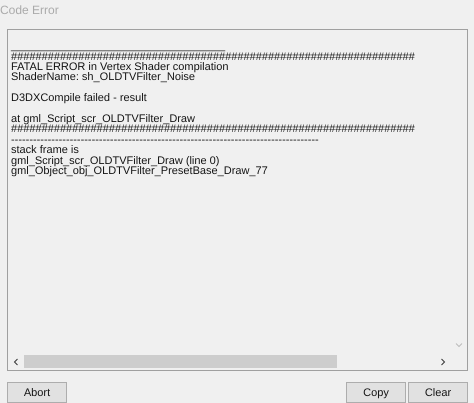  Describe the element at coordinates (180, 361) in the screenshot. I see `scrollbar-thumb` at that location.